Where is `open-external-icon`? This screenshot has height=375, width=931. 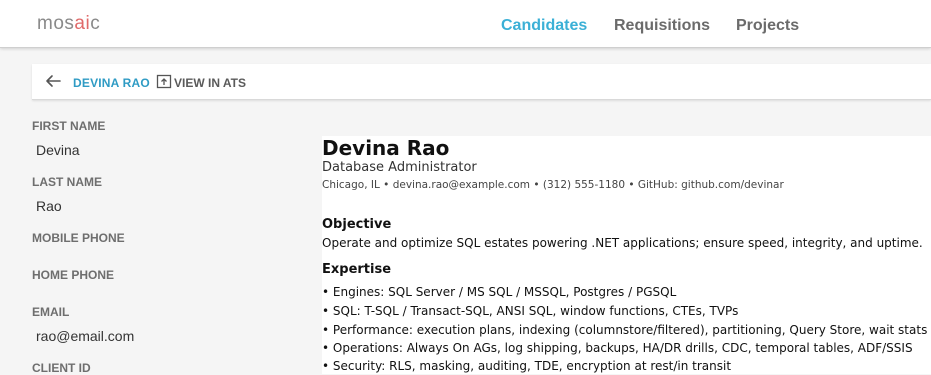 open-external-icon is located at coordinates (164, 81).